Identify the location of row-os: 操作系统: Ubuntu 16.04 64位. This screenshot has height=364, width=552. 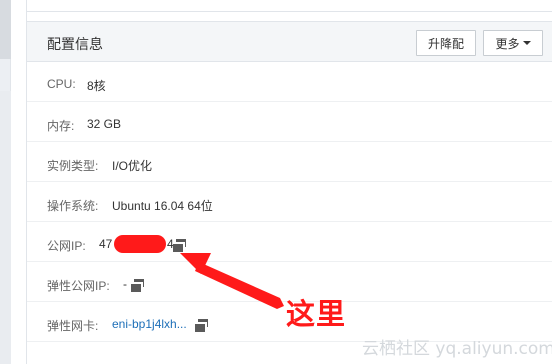
(289, 204).